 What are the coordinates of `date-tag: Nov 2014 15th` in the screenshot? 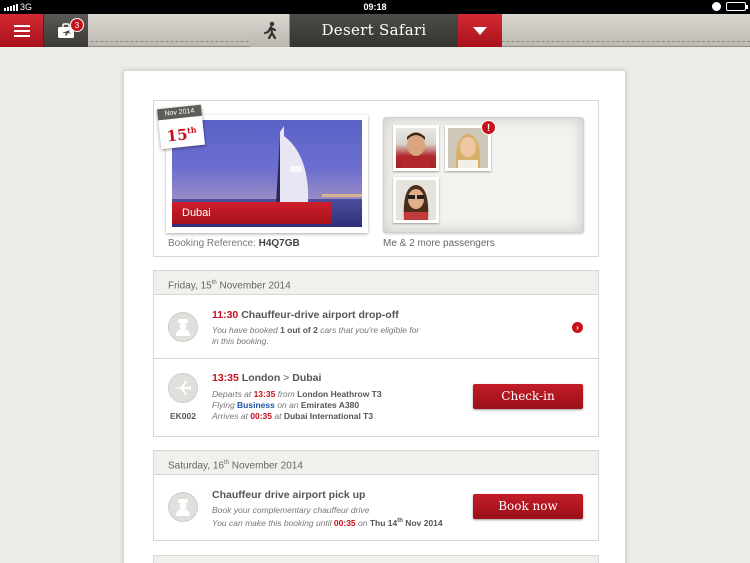 It's located at (181, 127).